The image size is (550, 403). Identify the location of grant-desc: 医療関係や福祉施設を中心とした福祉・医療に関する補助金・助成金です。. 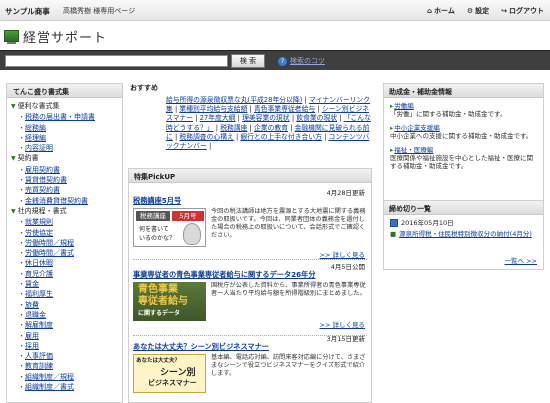
(461, 162).